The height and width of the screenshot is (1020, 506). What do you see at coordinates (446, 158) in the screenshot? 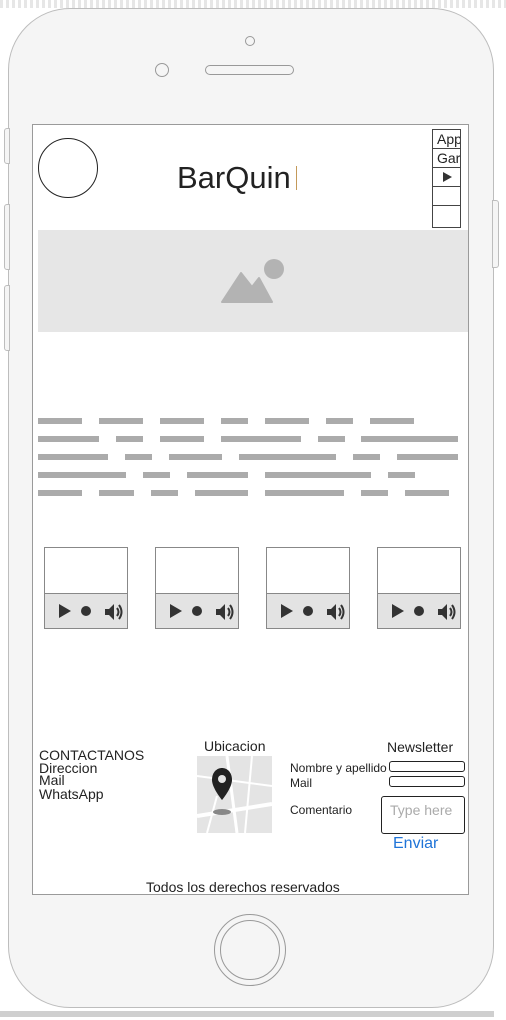
I see `menu-item-gar: Gar` at bounding box center [446, 158].